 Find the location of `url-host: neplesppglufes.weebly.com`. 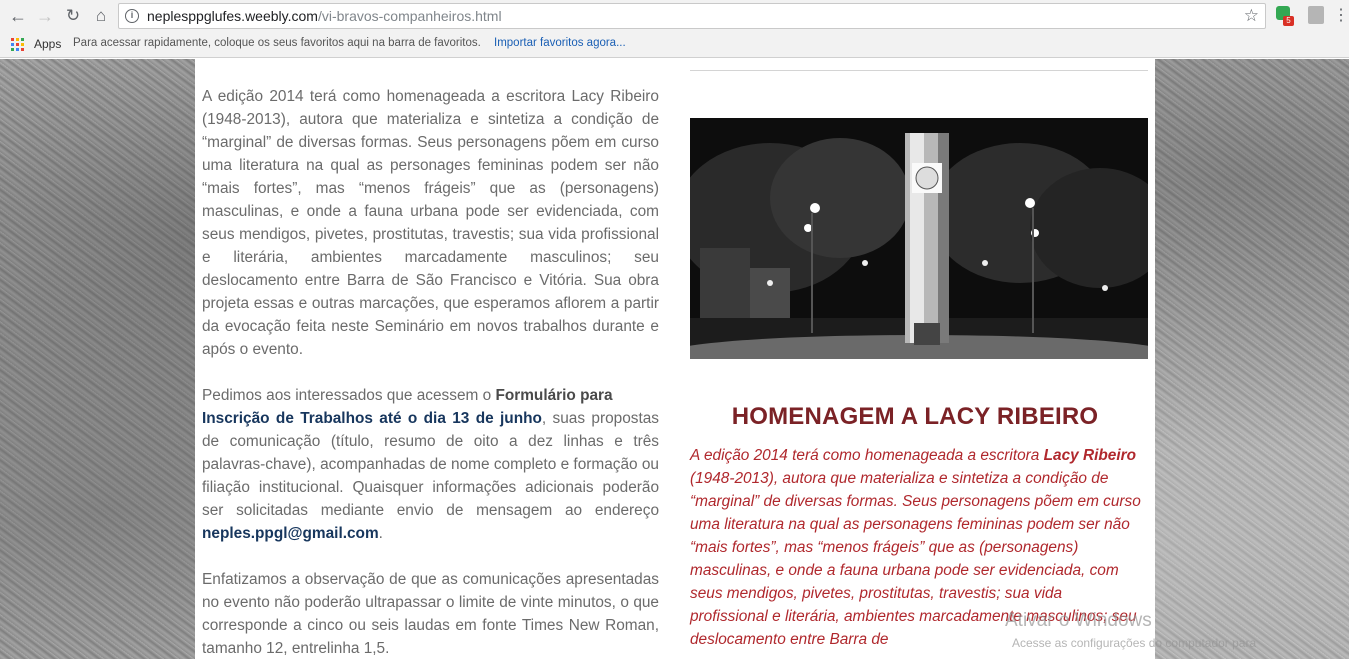

url-host: neplesppglufes.weebly.com is located at coordinates (232, 16).